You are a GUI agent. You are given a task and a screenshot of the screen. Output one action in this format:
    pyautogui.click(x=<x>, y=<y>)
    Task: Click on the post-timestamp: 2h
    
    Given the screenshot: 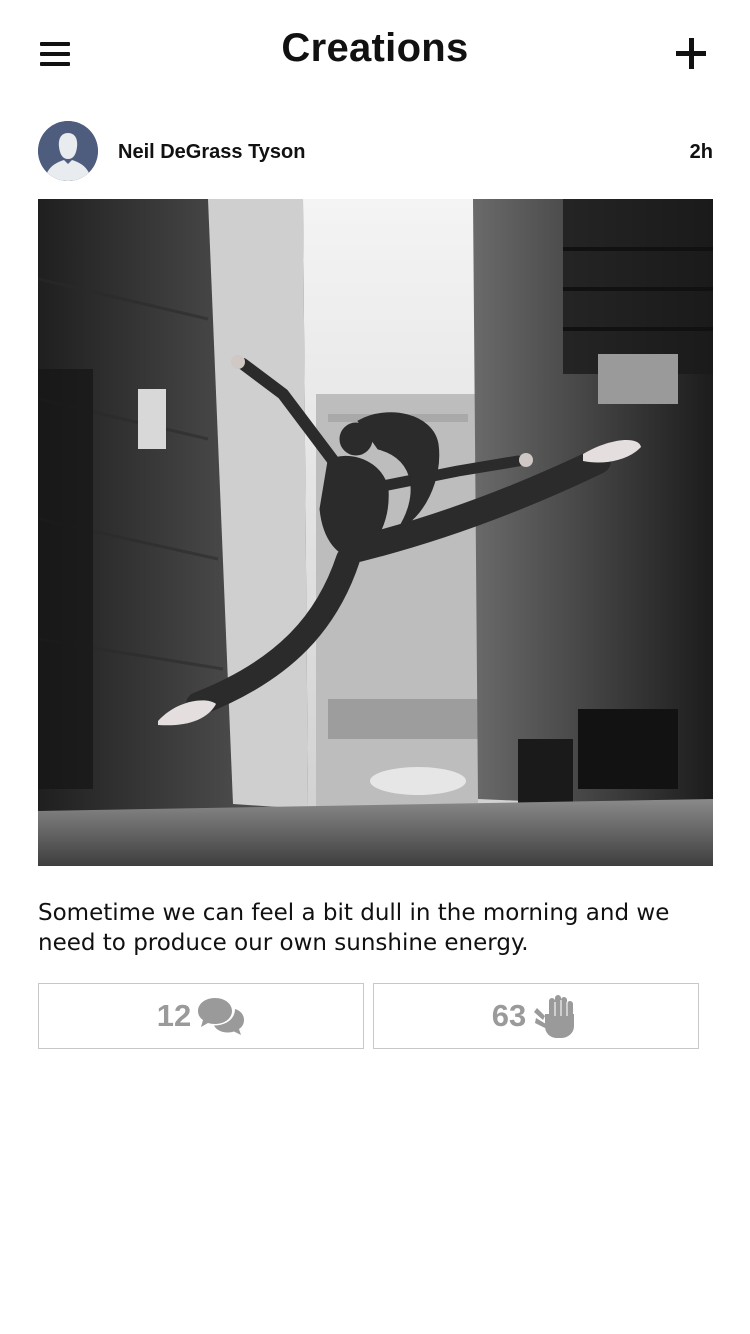 What is the action you would take?
    pyautogui.click(x=701, y=152)
    